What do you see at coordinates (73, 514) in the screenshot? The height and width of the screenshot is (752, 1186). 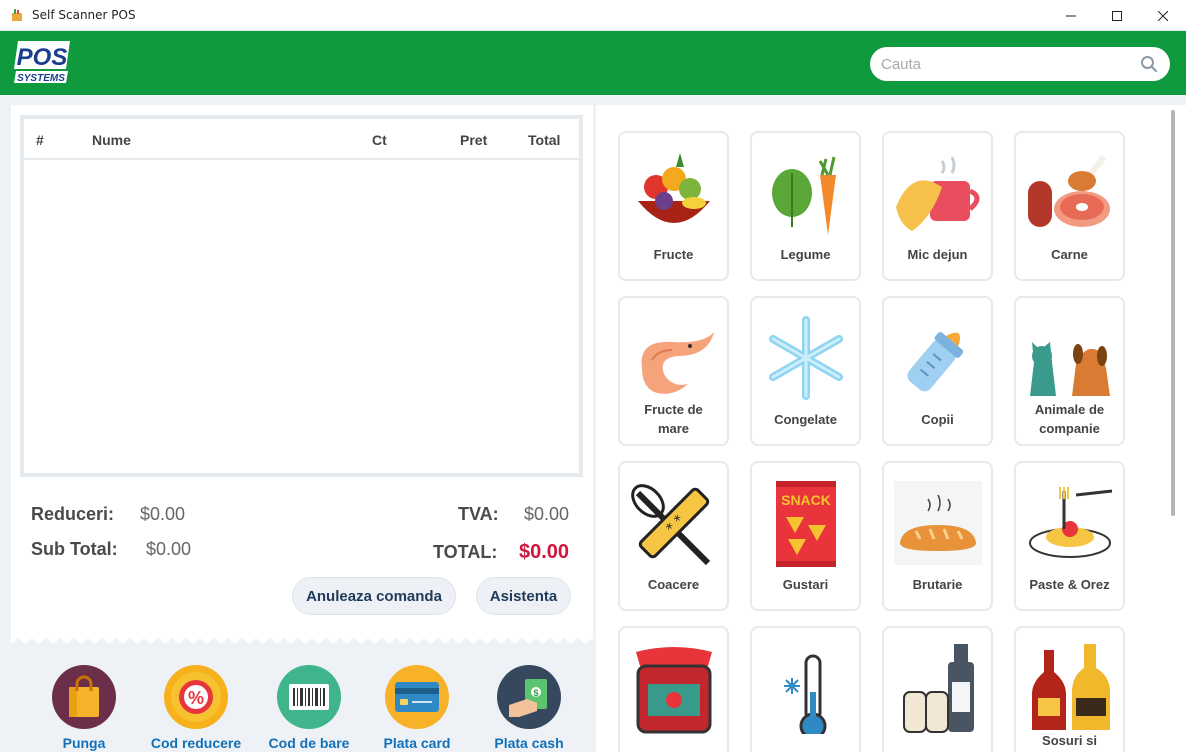 I see `discount-label: Reduceri:` at bounding box center [73, 514].